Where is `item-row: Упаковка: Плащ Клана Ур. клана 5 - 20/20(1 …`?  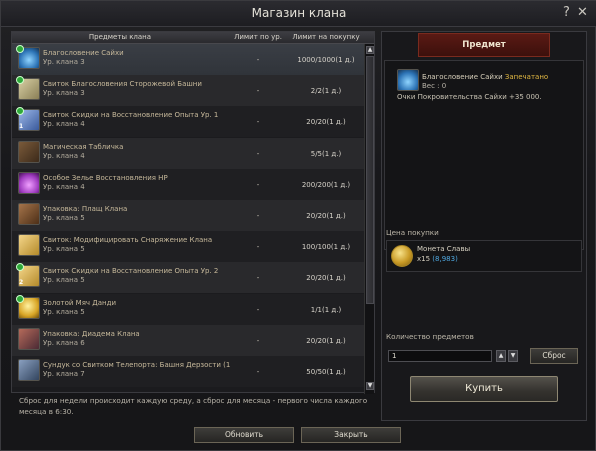 item-row: Упаковка: Плащ Клана Ур. клана 5 - 20/20(1 … is located at coordinates (188, 215).